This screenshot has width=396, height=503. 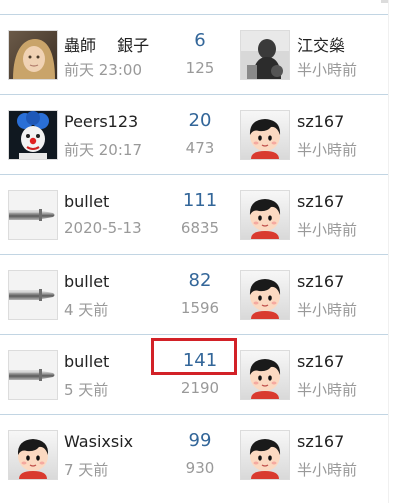 I want to click on reply-count: 99, so click(x=200, y=440).